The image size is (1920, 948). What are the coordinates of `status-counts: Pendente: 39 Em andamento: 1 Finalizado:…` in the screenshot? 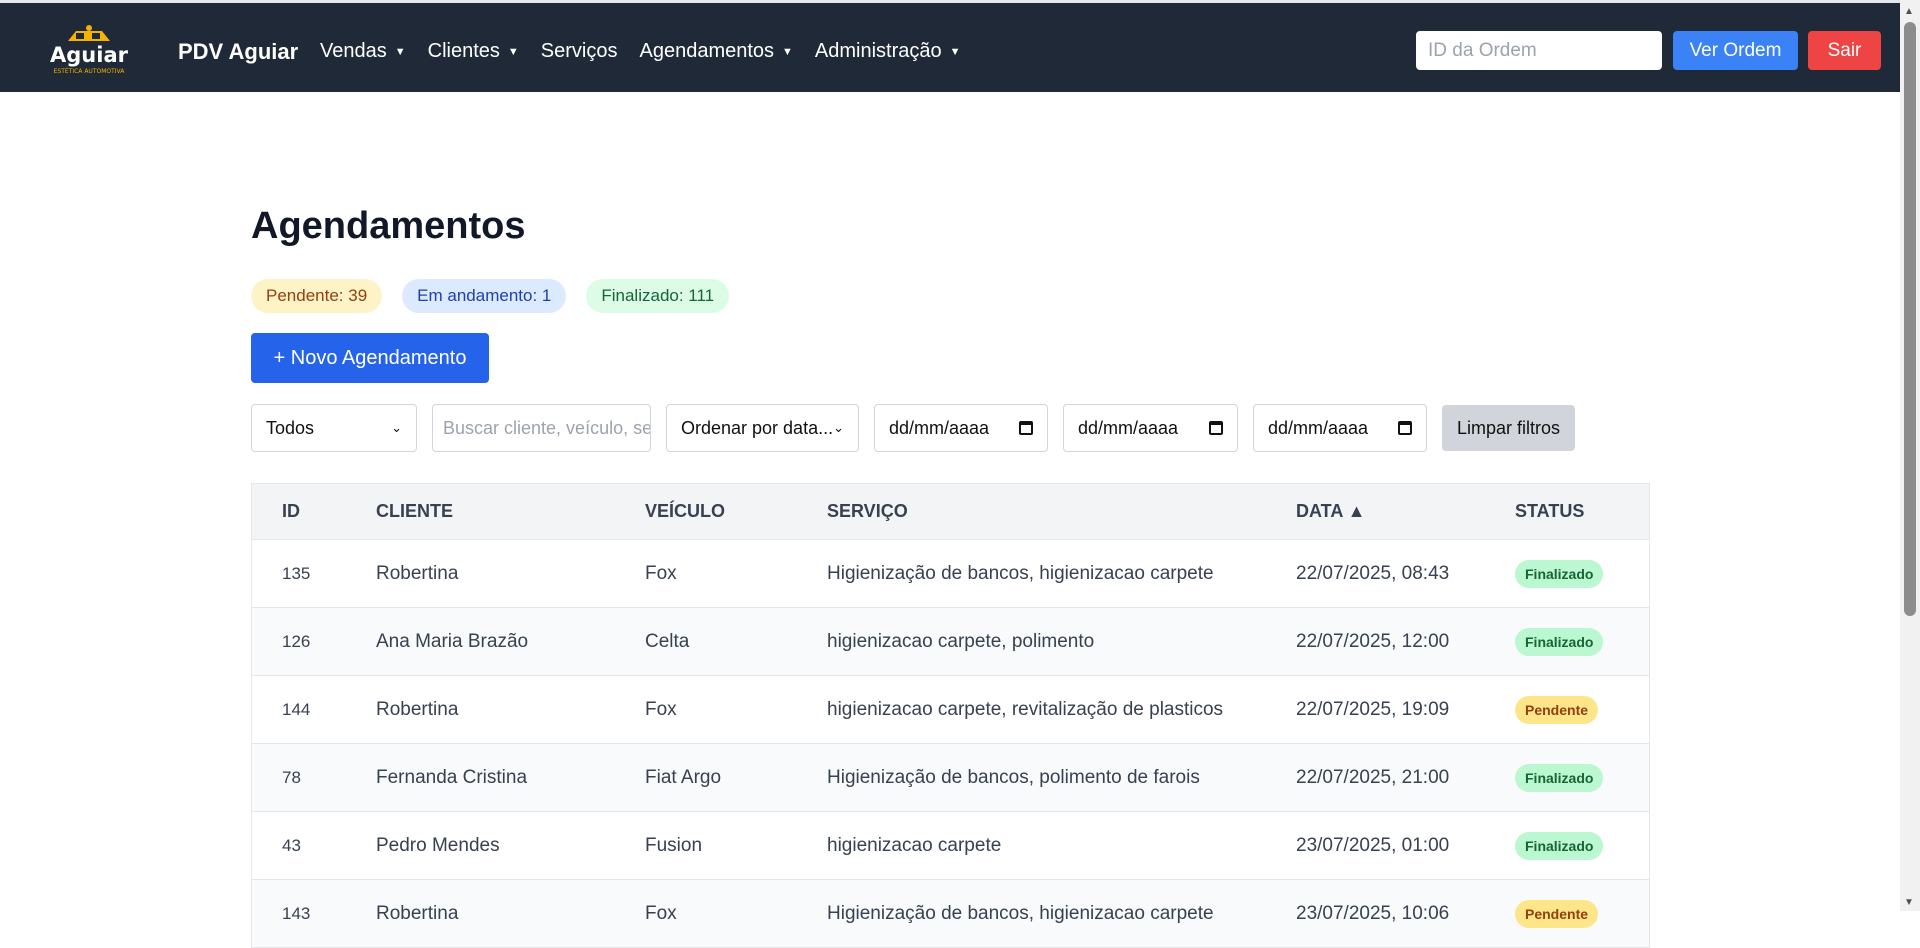 It's located at (490, 296).